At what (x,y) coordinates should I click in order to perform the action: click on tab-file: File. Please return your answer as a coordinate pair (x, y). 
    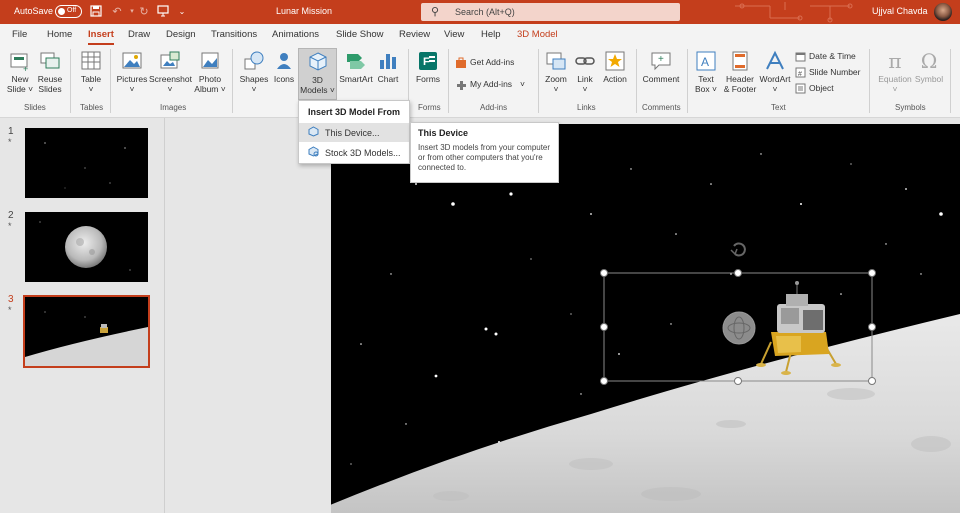
    Looking at the image, I should click on (19, 34).